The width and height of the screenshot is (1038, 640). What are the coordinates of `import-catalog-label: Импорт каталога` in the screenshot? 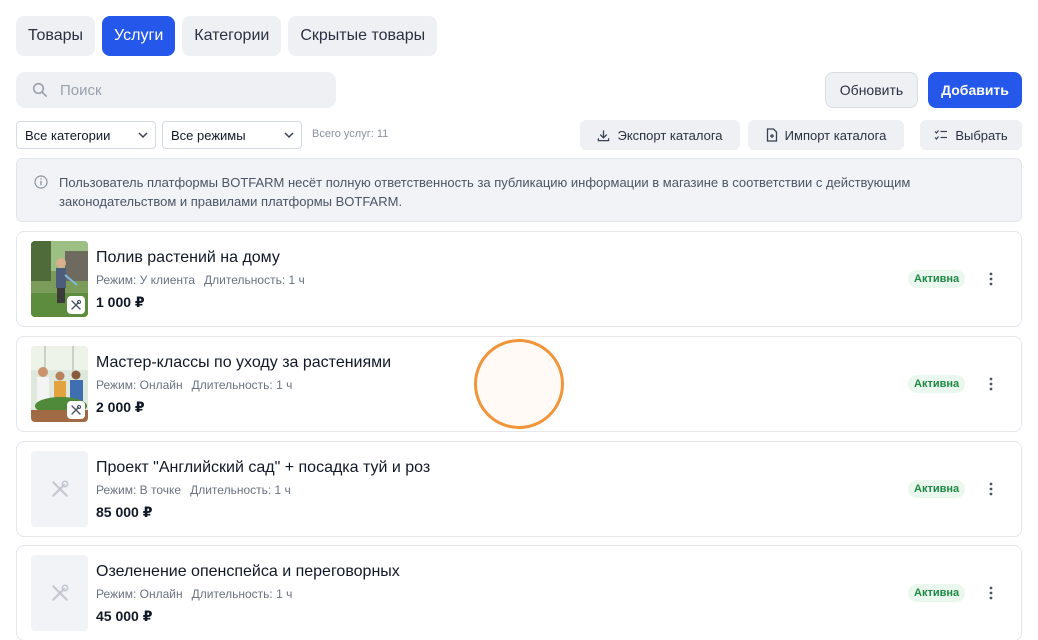 It's located at (835, 135).